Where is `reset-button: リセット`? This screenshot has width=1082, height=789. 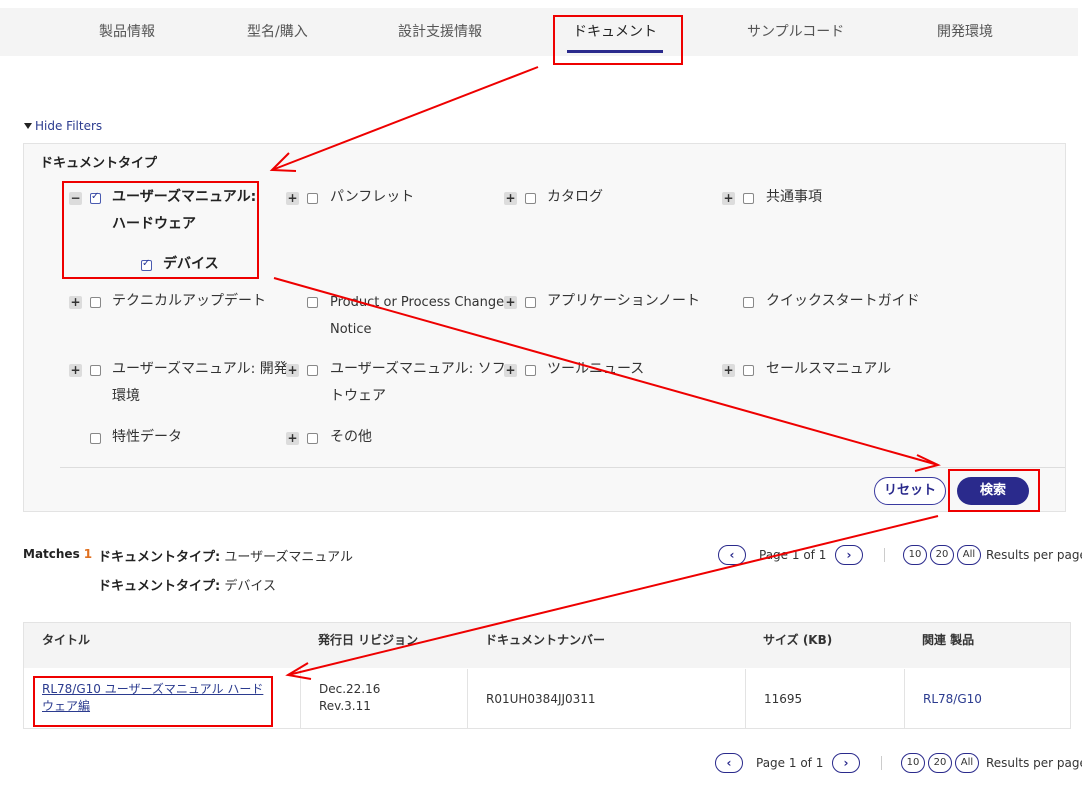
reset-button: リセット is located at coordinates (910, 491).